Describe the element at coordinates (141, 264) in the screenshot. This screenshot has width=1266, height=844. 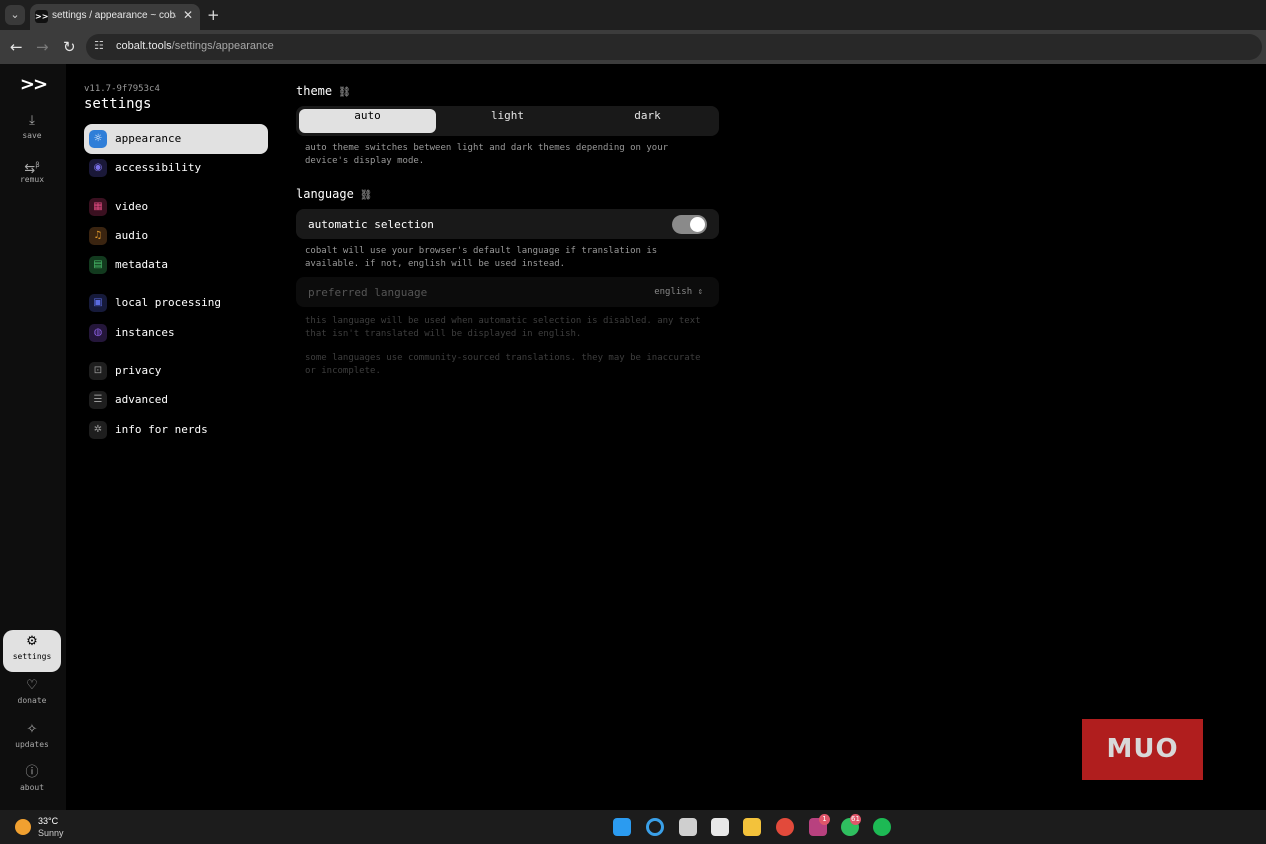
I see `settings-item-label: metadata` at that location.